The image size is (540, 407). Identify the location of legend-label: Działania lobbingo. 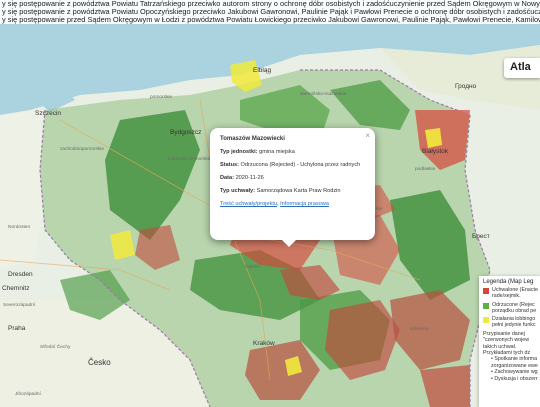
(514, 319).